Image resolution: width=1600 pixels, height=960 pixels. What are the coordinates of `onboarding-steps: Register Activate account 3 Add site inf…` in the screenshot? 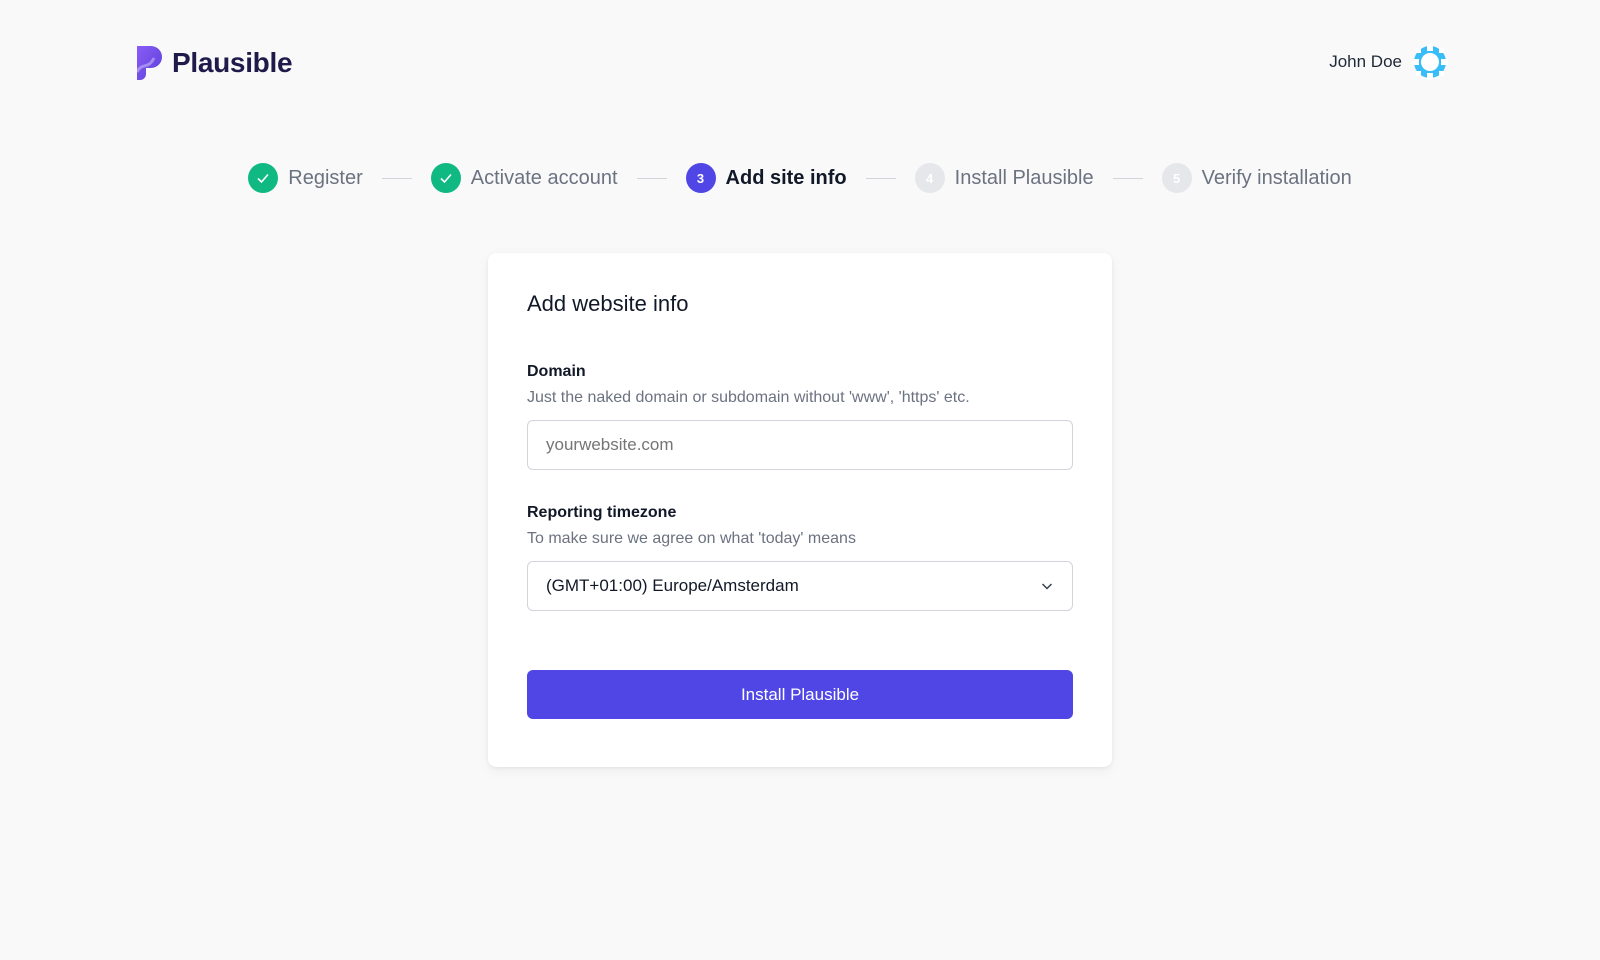 It's located at (800, 178).